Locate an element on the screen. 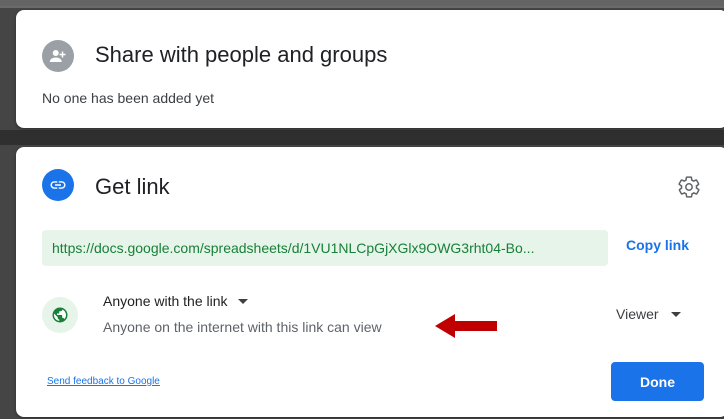 Image resolution: width=724 pixels, height=419 pixels. copy-link-button: Copy link is located at coordinates (657, 245).